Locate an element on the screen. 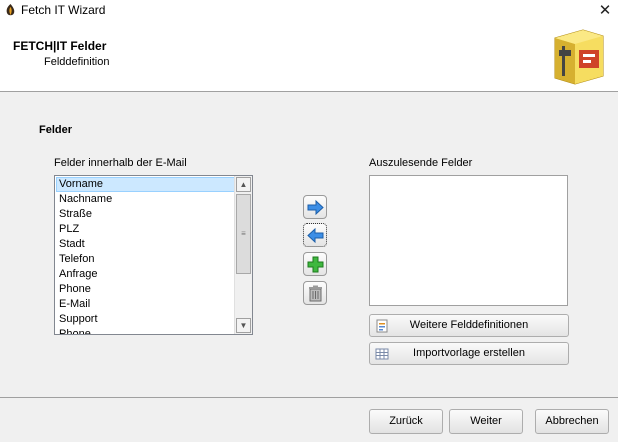 The width and height of the screenshot is (618, 442). list-item: Support is located at coordinates (145, 319).